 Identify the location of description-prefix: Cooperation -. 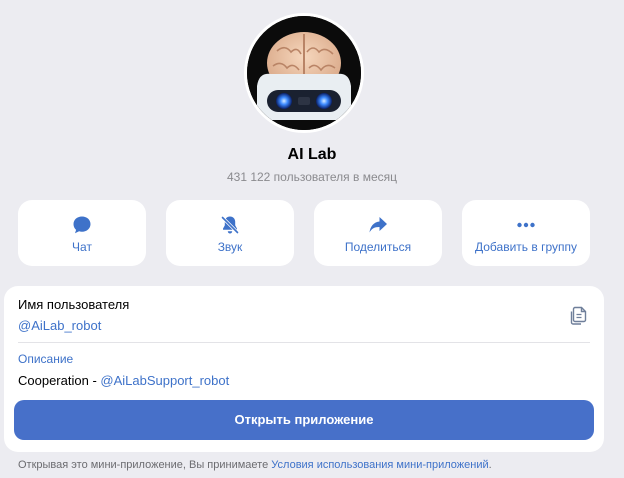
(59, 380).